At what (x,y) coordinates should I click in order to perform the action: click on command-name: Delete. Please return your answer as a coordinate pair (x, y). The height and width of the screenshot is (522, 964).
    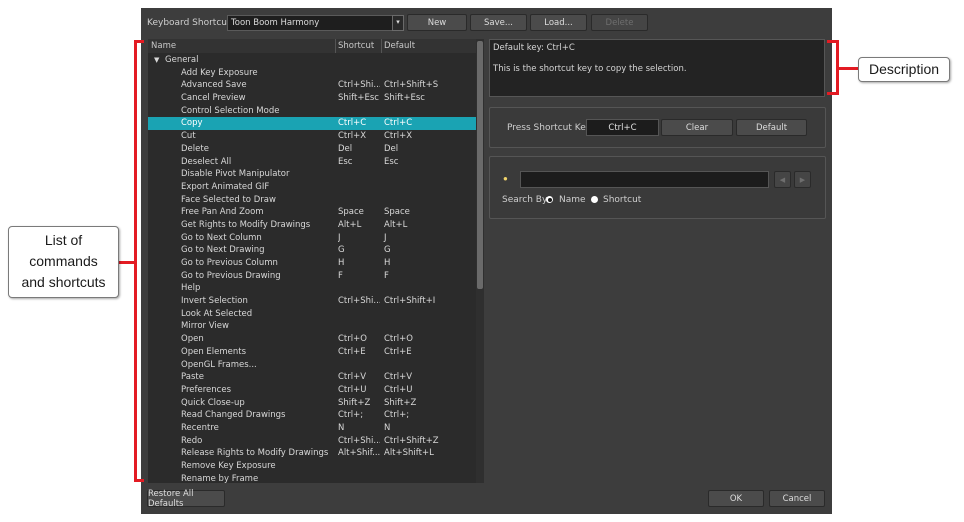
    Looking at the image, I should click on (195, 148).